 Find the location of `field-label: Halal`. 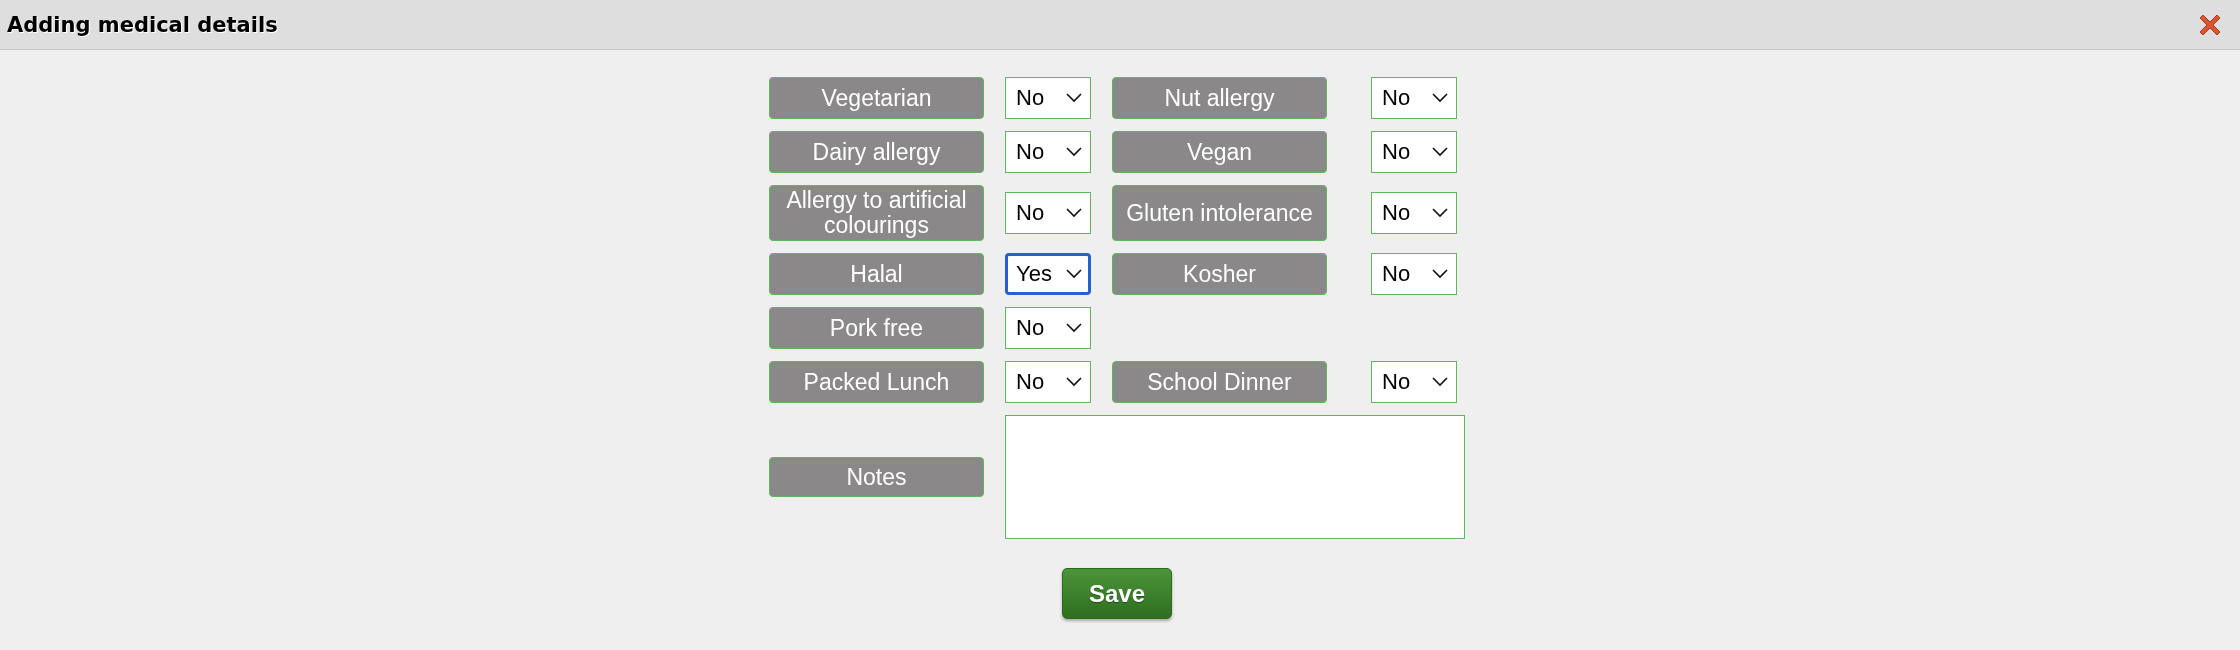

field-label: Halal is located at coordinates (876, 274).